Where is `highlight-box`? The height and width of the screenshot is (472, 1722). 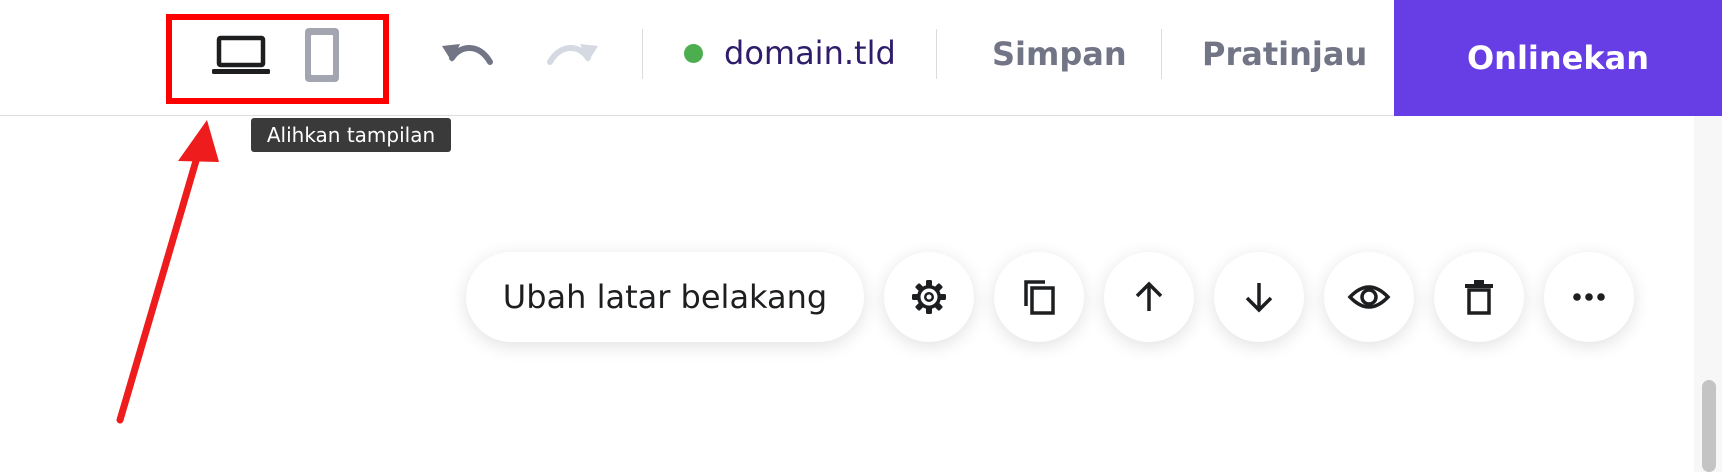 highlight-box is located at coordinates (277, 59).